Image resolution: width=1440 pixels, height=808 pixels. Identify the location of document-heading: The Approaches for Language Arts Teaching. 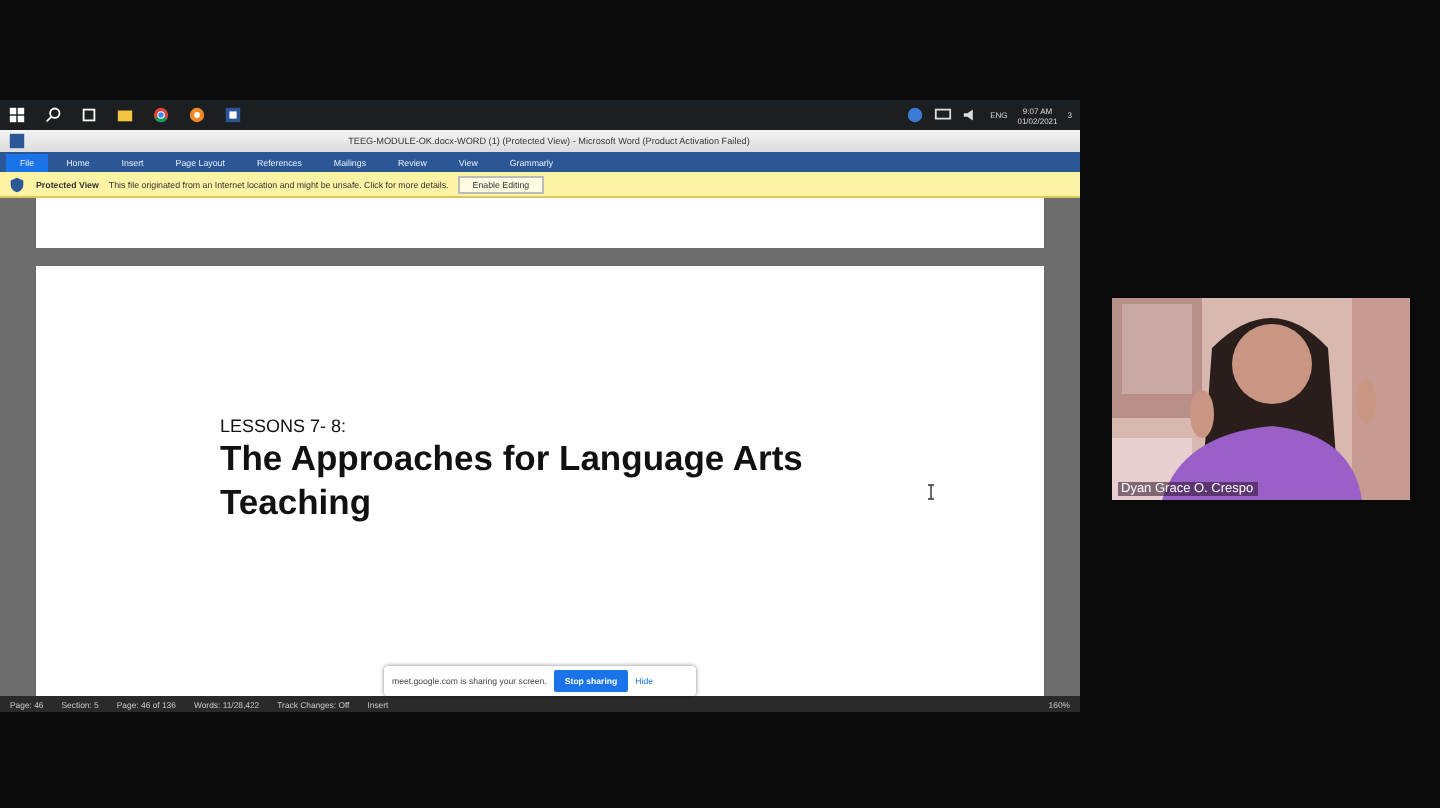
(512, 480).